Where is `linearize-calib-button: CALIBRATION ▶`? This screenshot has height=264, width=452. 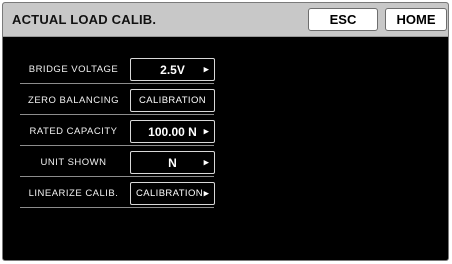
linearize-calib-button: CALIBRATION ▶ is located at coordinates (172, 193).